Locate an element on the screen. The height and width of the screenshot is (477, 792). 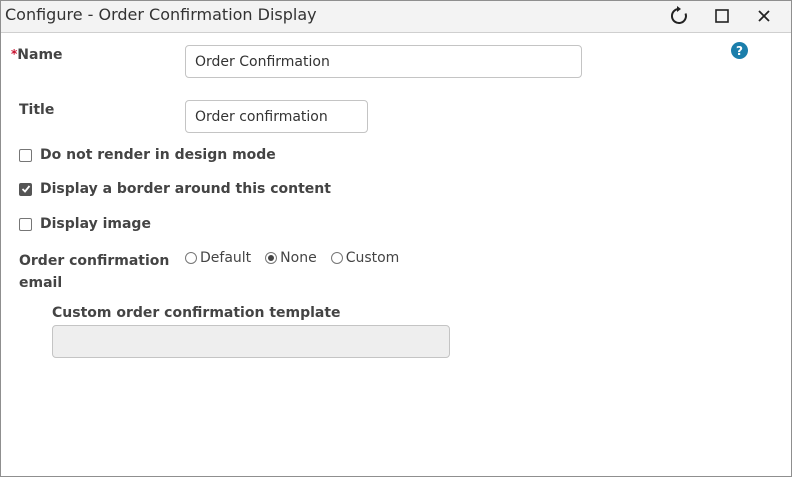
checkbox-row-design-mode: Do not render in design mode is located at coordinates (147, 155).